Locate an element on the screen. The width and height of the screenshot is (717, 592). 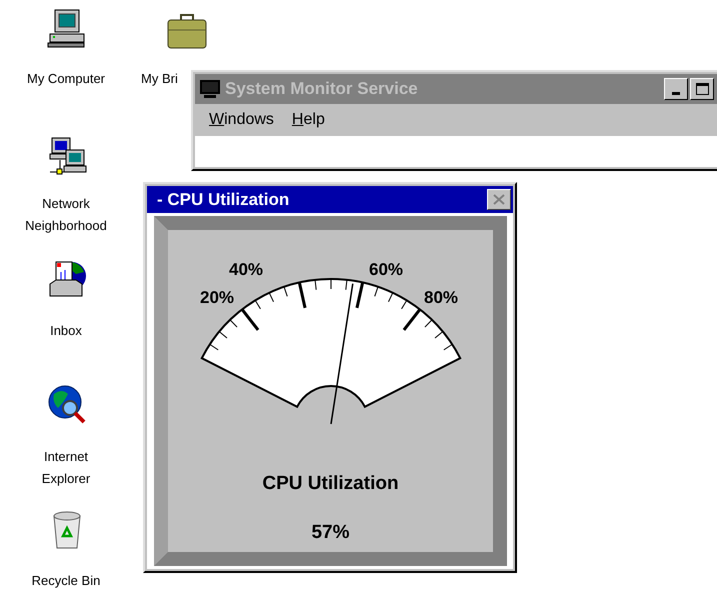
gauge-caption: CPU Utilization is located at coordinates (330, 484).